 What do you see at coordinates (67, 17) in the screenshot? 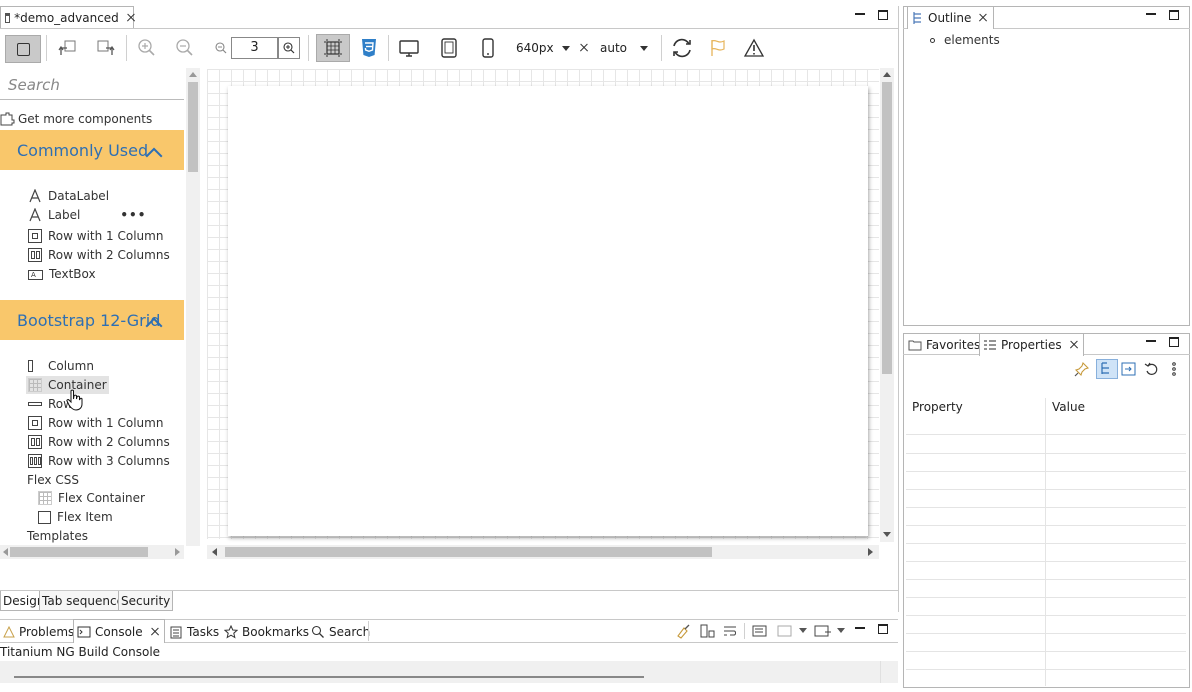
I see `editor-tab: *demo_advanced` at bounding box center [67, 17].